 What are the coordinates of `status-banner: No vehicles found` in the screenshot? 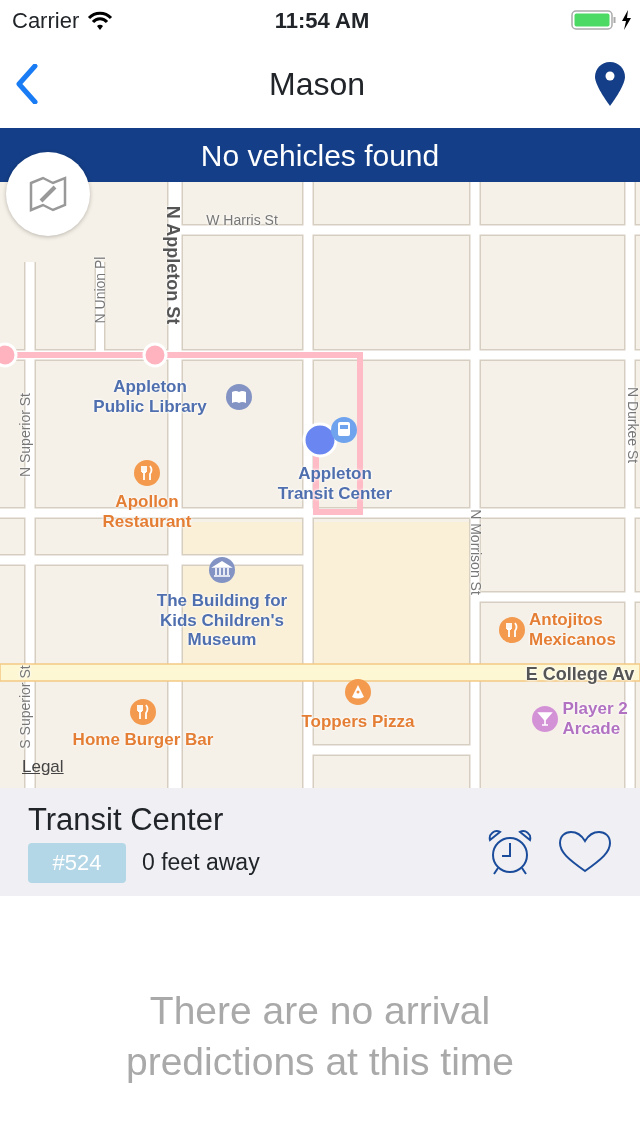 It's located at (320, 155).